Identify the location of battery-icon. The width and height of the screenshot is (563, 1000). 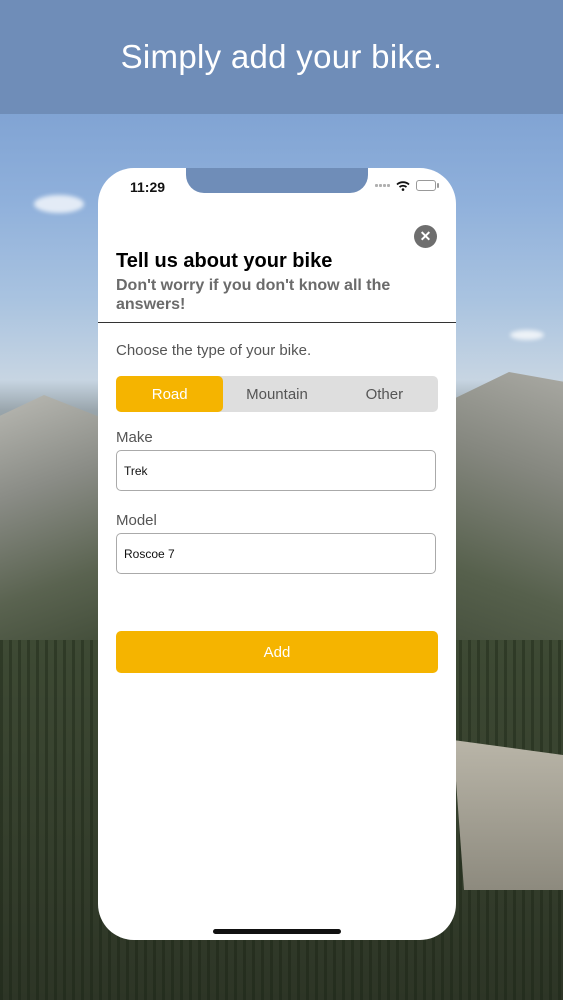
(427, 185).